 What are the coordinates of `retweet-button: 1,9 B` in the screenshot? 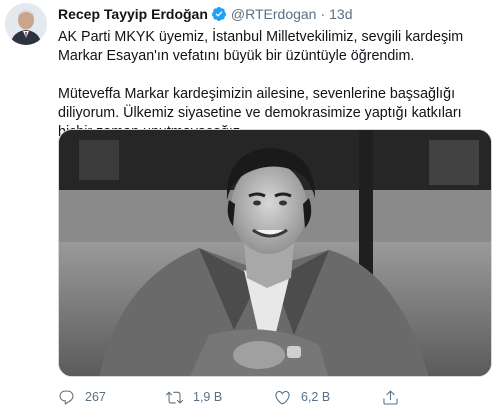 It's located at (220, 397).